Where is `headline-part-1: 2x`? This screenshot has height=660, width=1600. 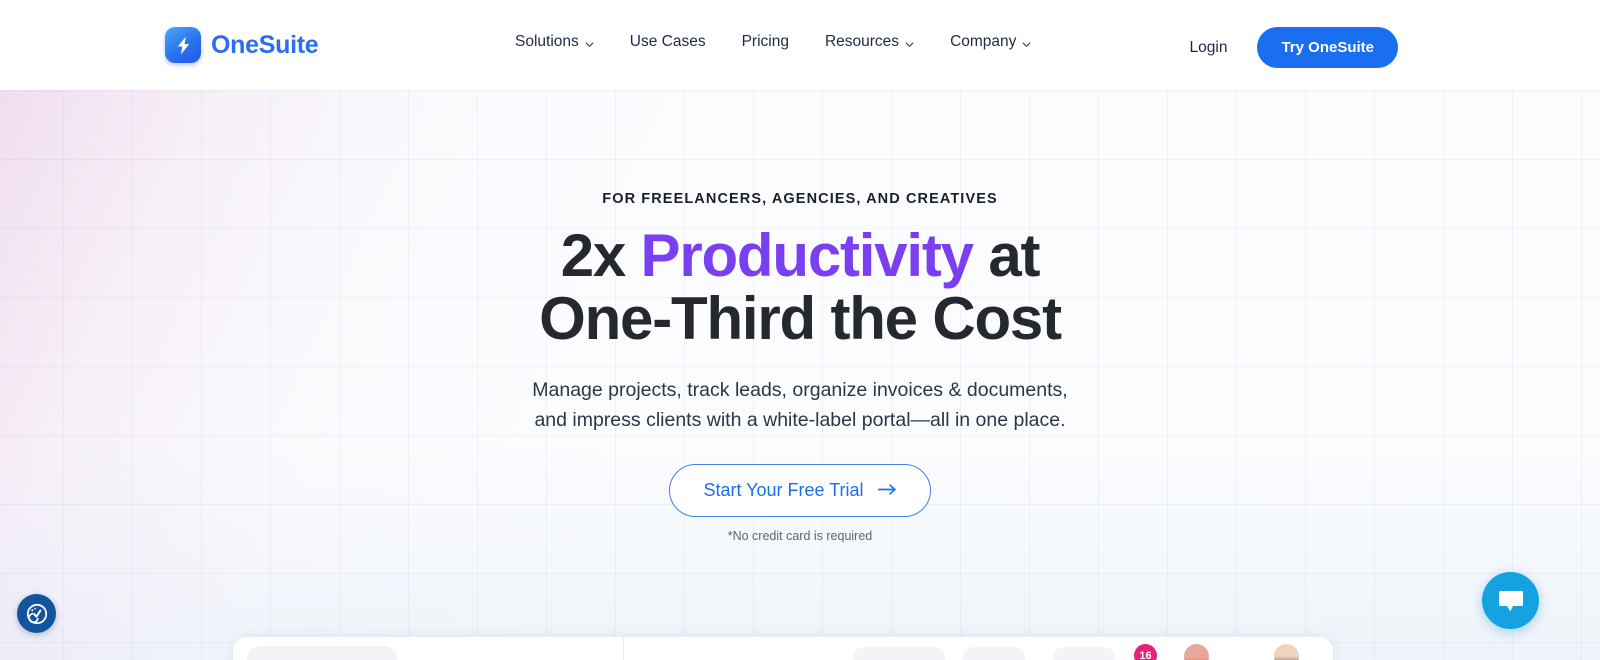 headline-part-1: 2x is located at coordinates (600, 255).